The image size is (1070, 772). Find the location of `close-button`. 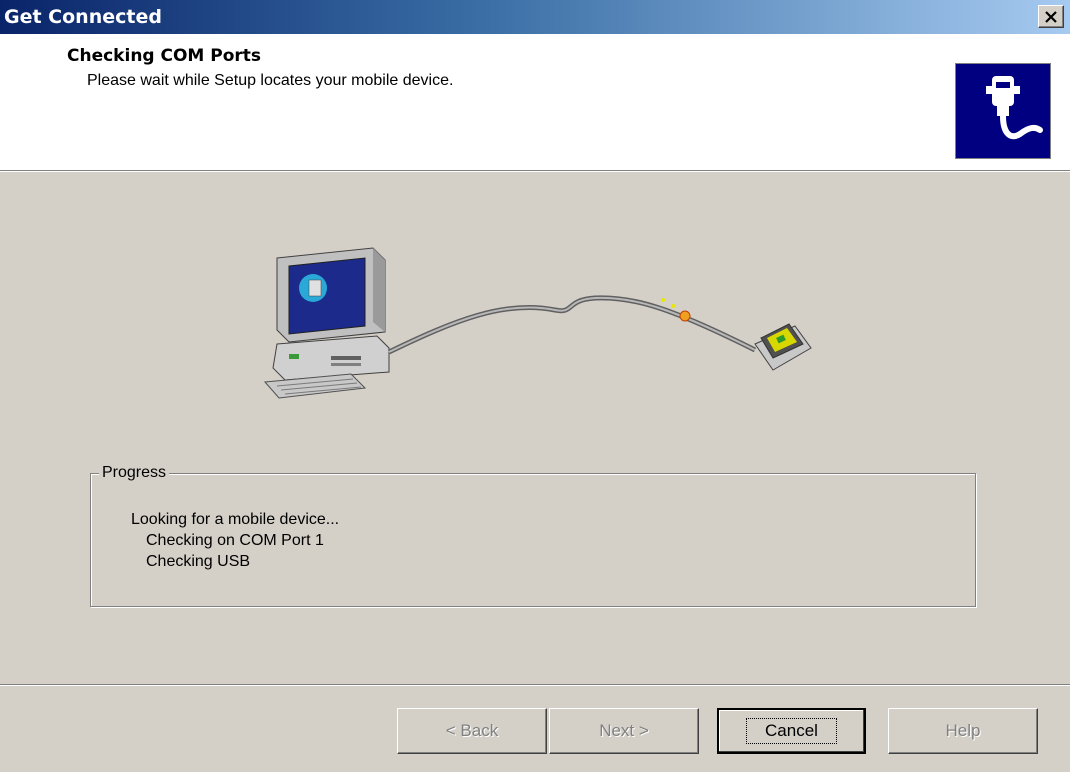

close-button is located at coordinates (1051, 16).